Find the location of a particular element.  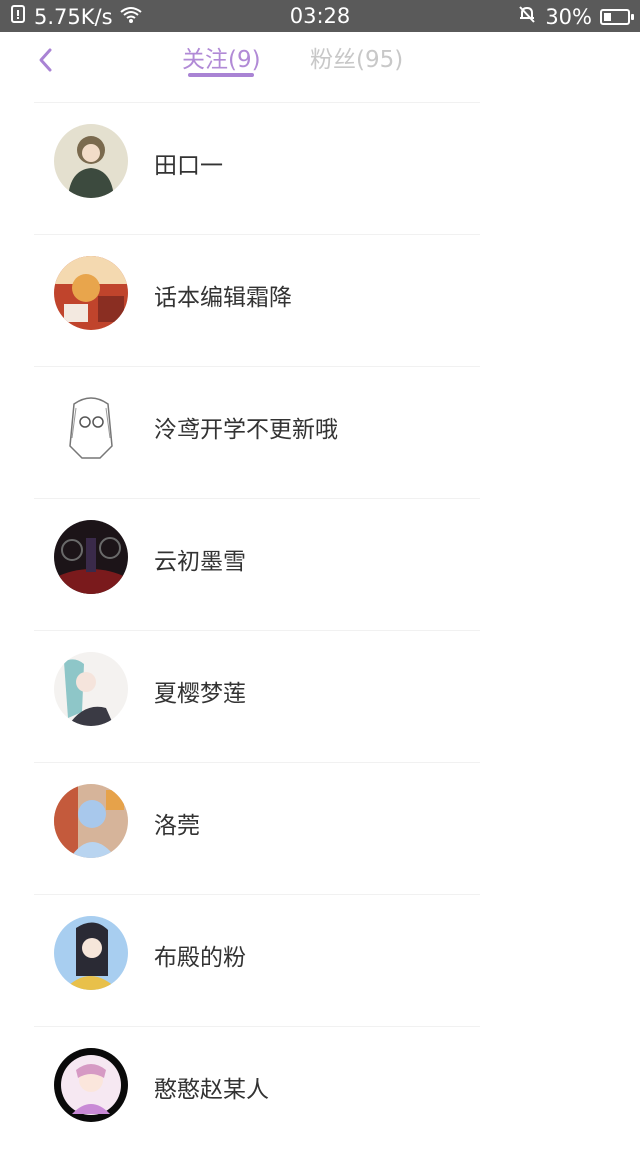

list-item: 洛莞 is located at coordinates (320, 827).